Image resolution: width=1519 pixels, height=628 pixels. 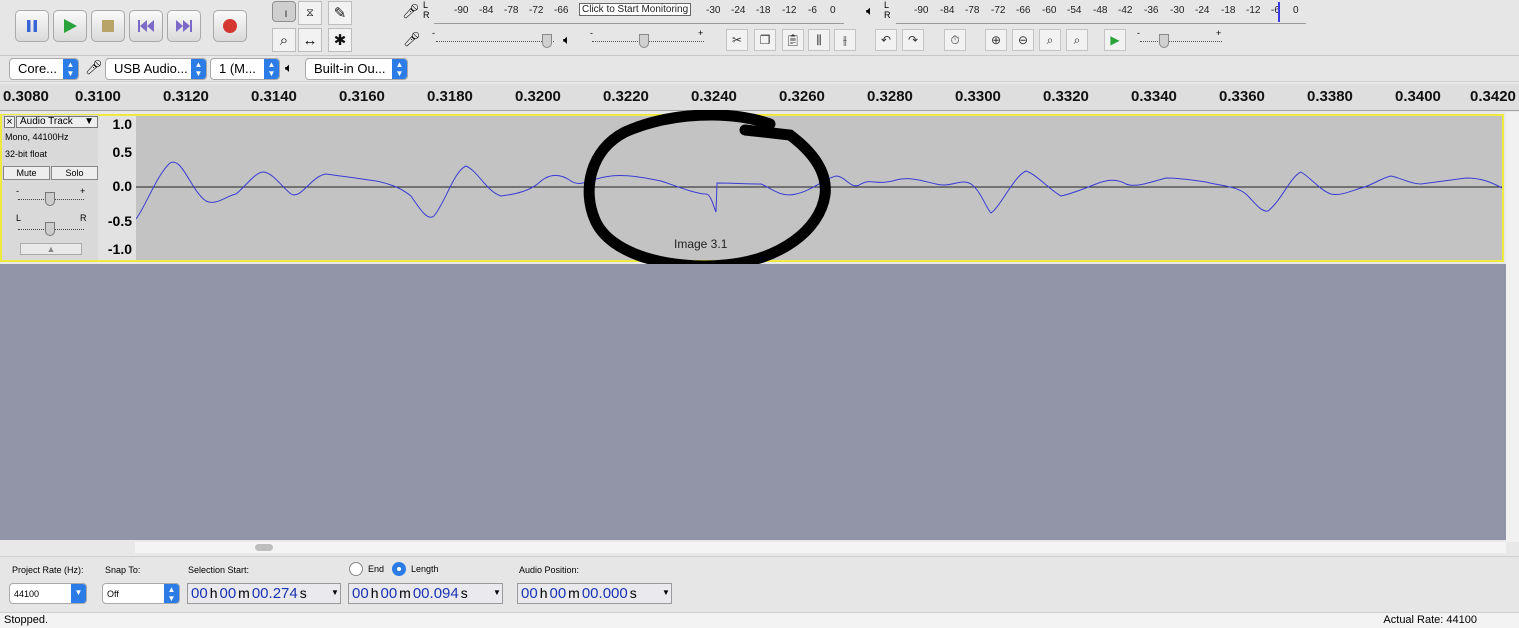 What do you see at coordinates (921, 10) in the screenshot?
I see `meter-tick: -90` at bounding box center [921, 10].